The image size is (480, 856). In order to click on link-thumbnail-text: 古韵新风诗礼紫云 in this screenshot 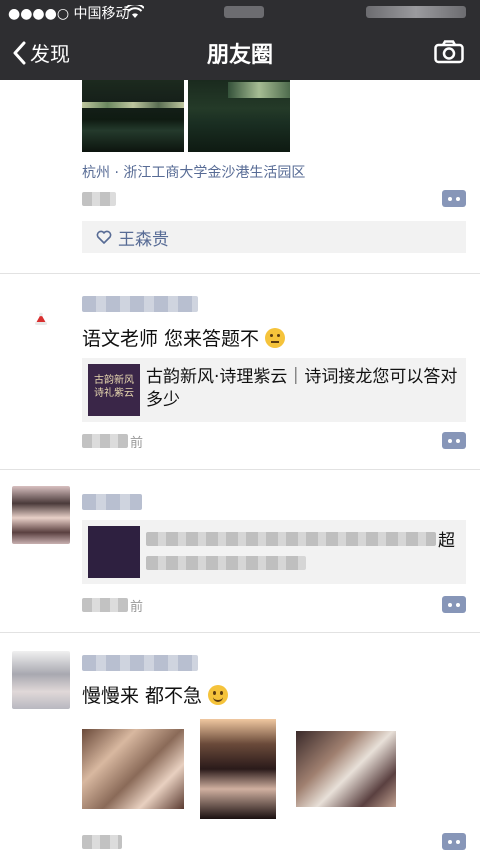, I will do `click(114, 387)`.